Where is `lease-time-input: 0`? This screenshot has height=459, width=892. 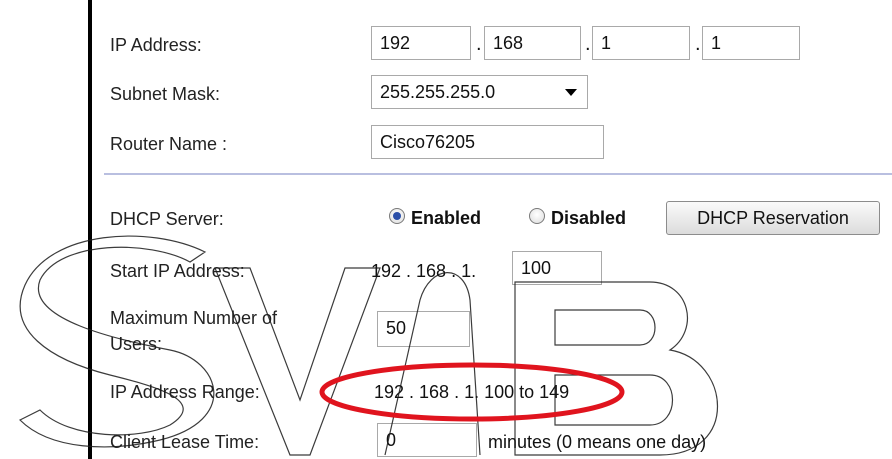 lease-time-input: 0 is located at coordinates (427, 440).